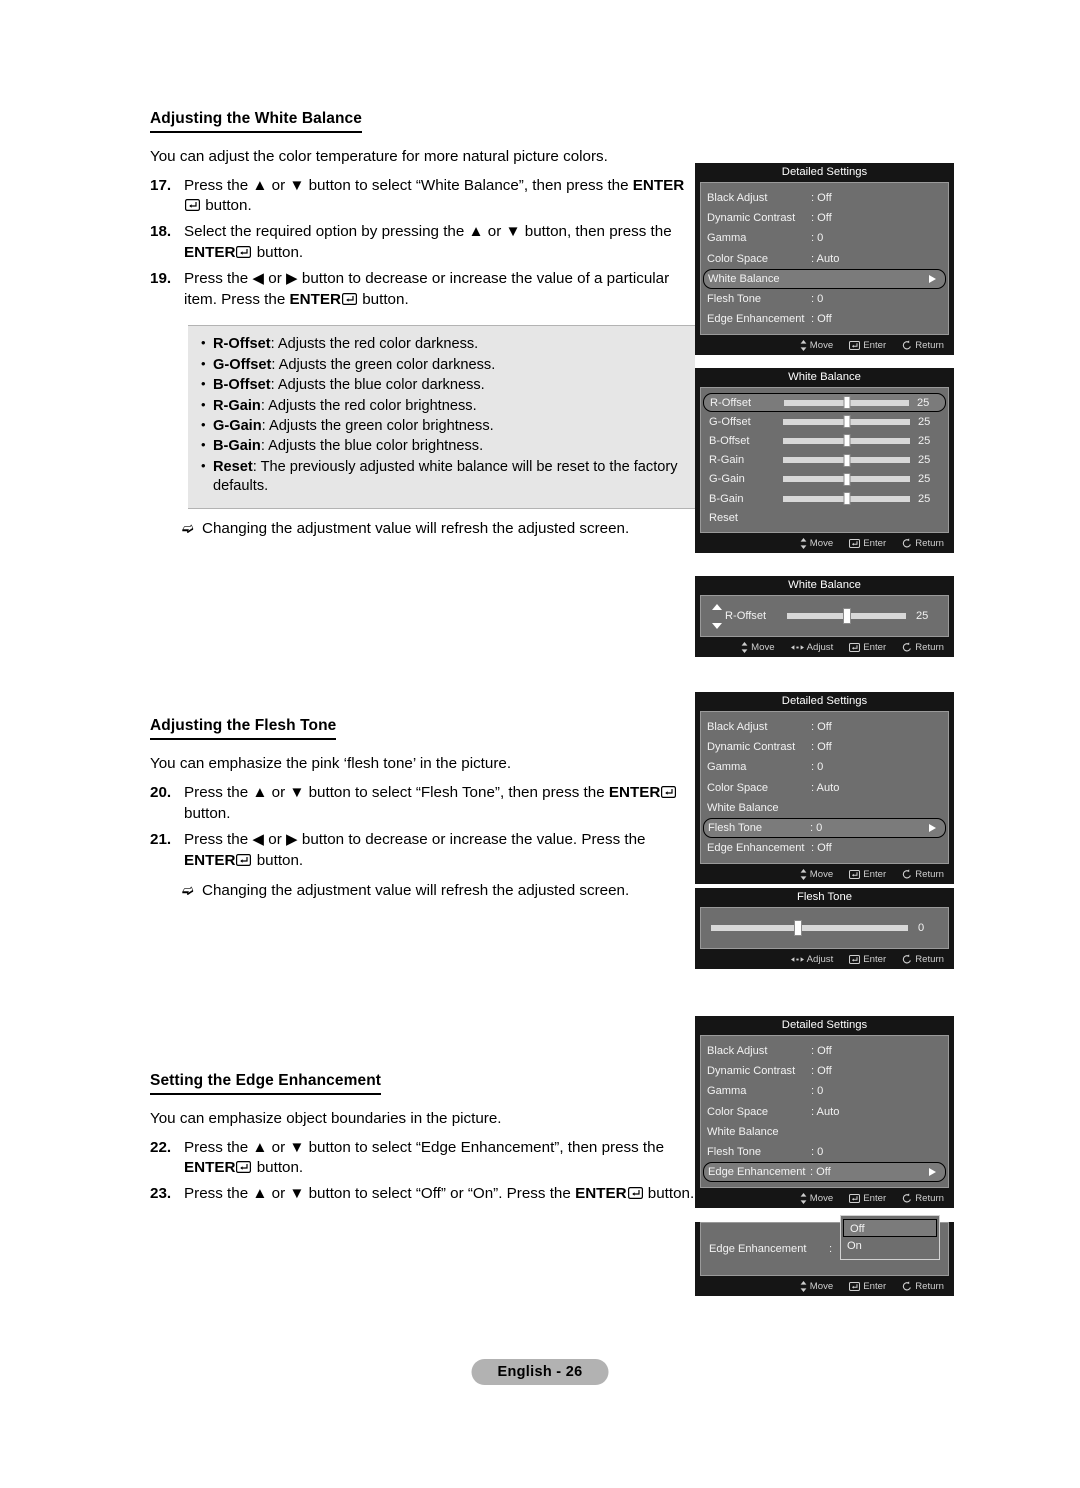  I want to click on row-colon: :, so click(831, 1249).